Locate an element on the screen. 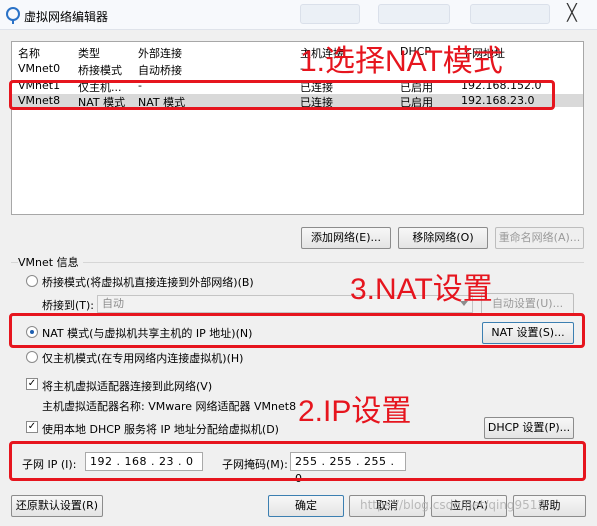 The height and width of the screenshot is (526, 597). annotation-step1: 1.选择NAT模式 is located at coordinates (401, 61).